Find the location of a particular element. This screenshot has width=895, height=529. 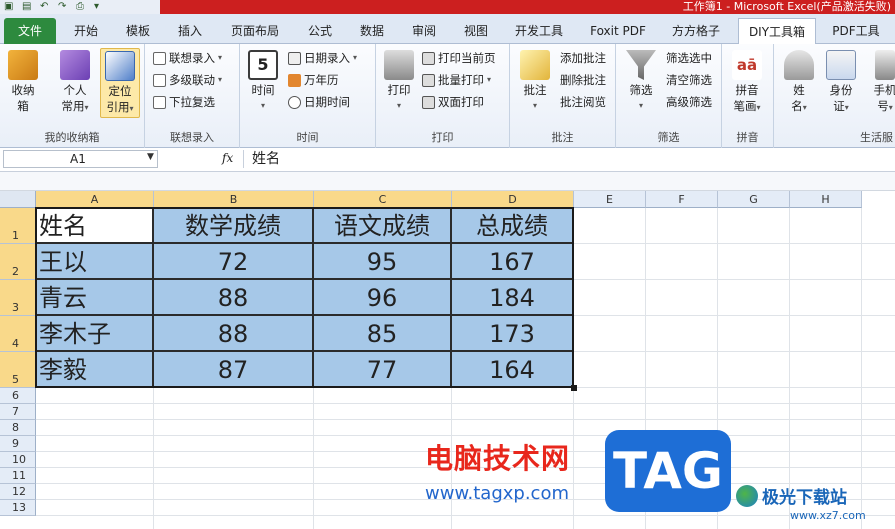

cell-b4: 88 is located at coordinates (233, 333).